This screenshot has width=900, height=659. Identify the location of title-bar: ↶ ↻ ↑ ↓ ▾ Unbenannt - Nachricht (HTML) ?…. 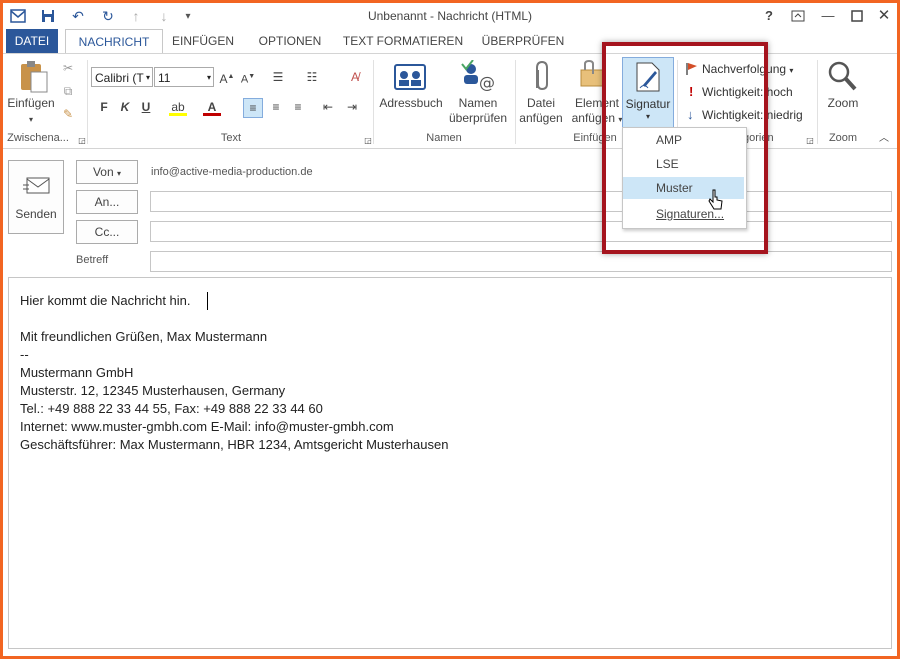
(450, 16).